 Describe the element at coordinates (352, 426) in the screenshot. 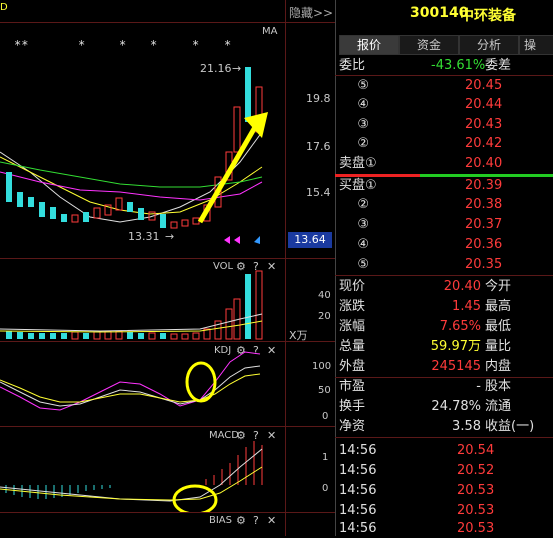

I see `stat-label: 净资` at that location.